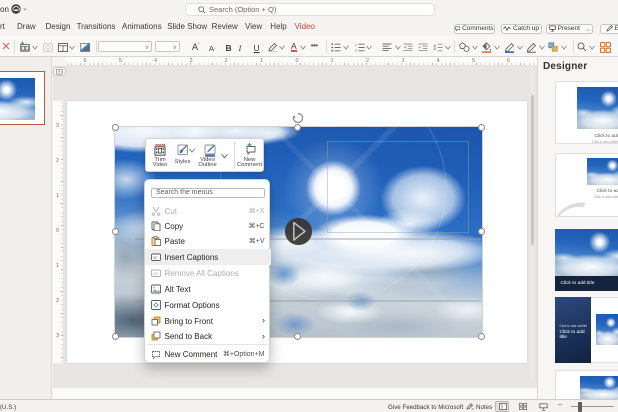  What do you see at coordinates (356, 49) in the screenshot?
I see `svg-text: 2` at bounding box center [356, 49].